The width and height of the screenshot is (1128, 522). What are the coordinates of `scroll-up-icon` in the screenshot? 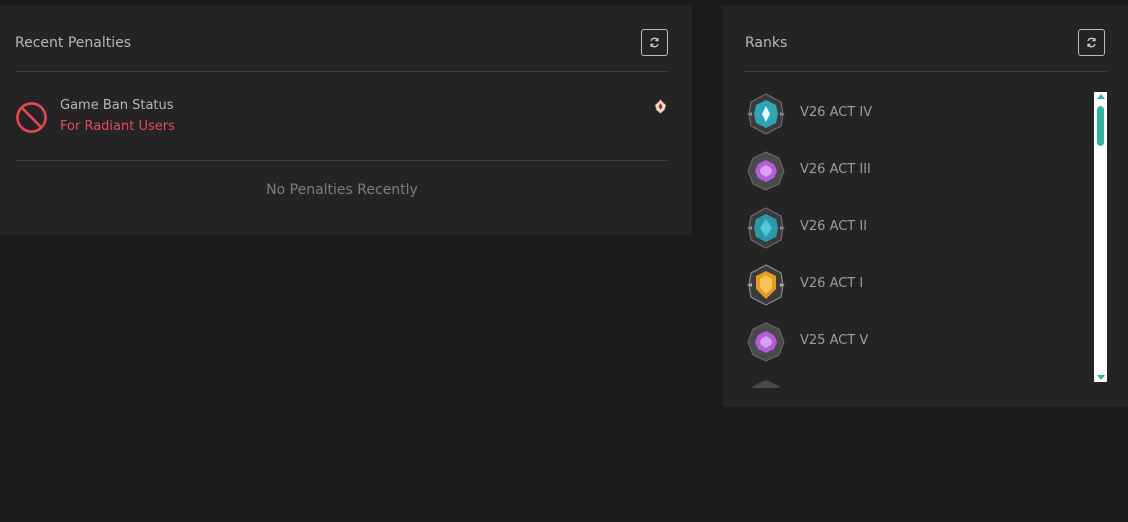 It's located at (1101, 96).